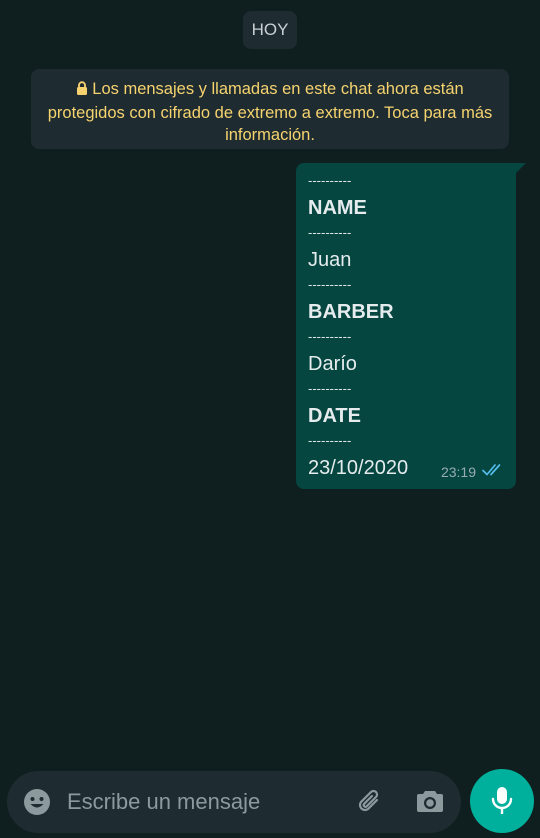  What do you see at coordinates (330, 260) in the screenshot?
I see `message-value-name: Juan` at bounding box center [330, 260].